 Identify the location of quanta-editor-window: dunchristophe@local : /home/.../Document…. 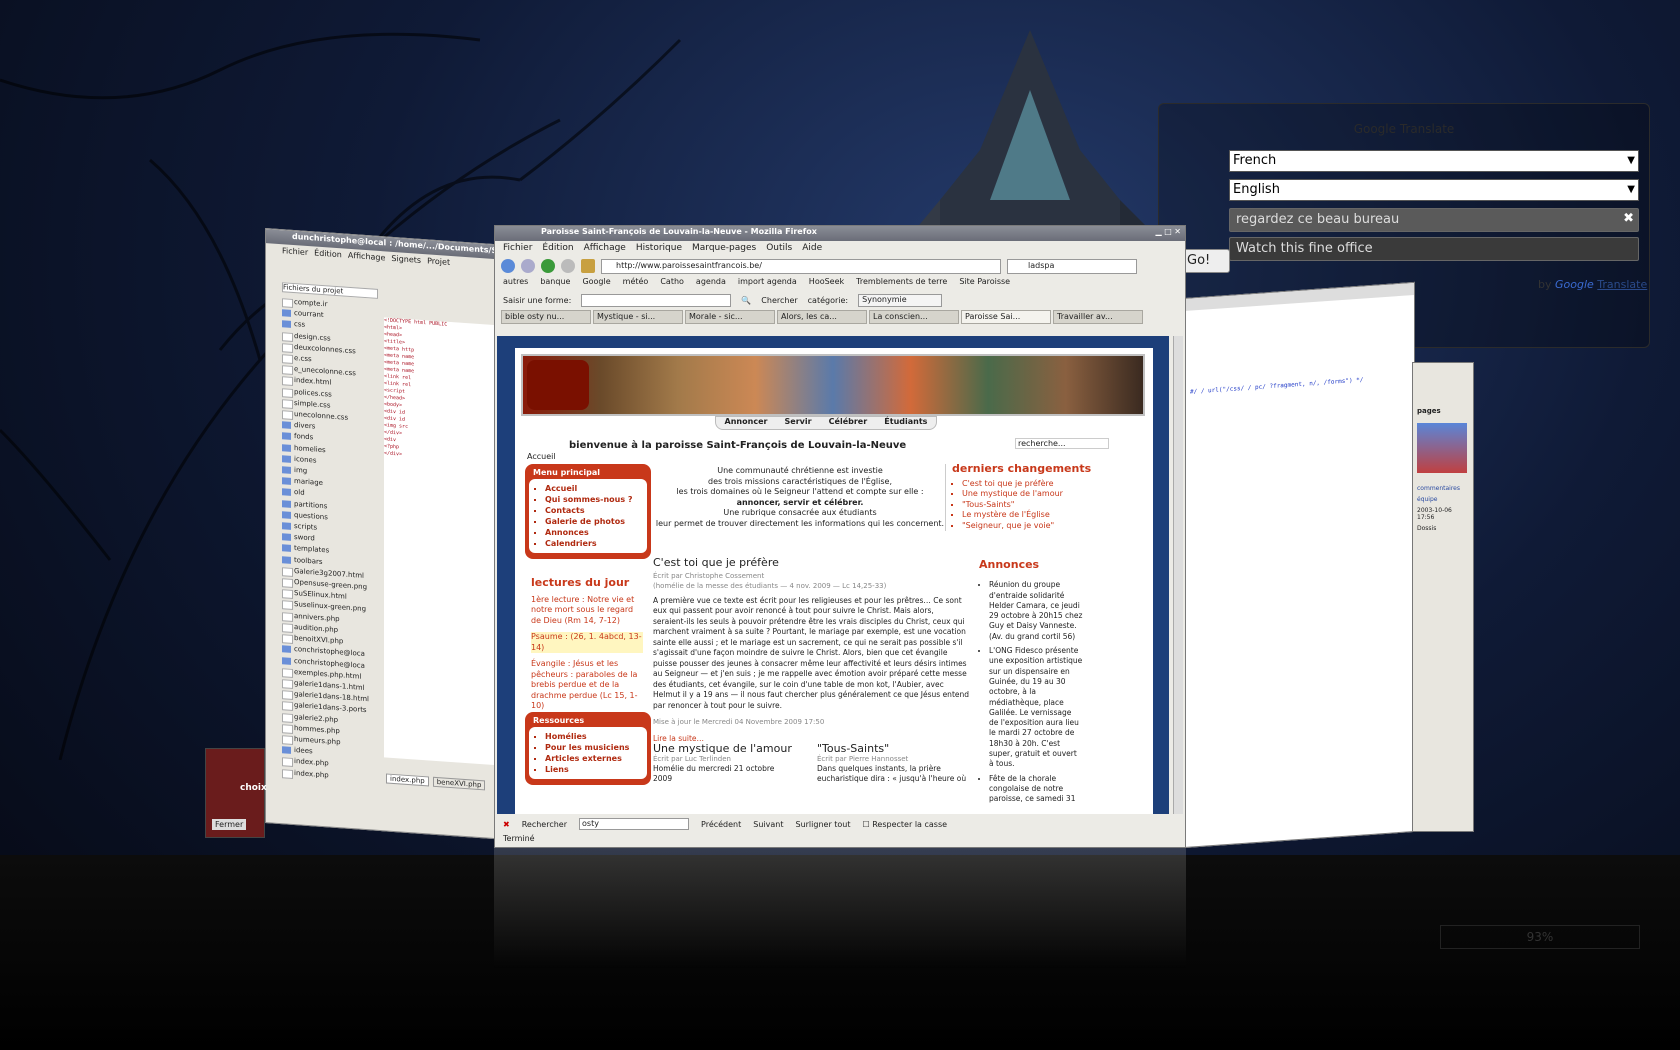
(380, 534).